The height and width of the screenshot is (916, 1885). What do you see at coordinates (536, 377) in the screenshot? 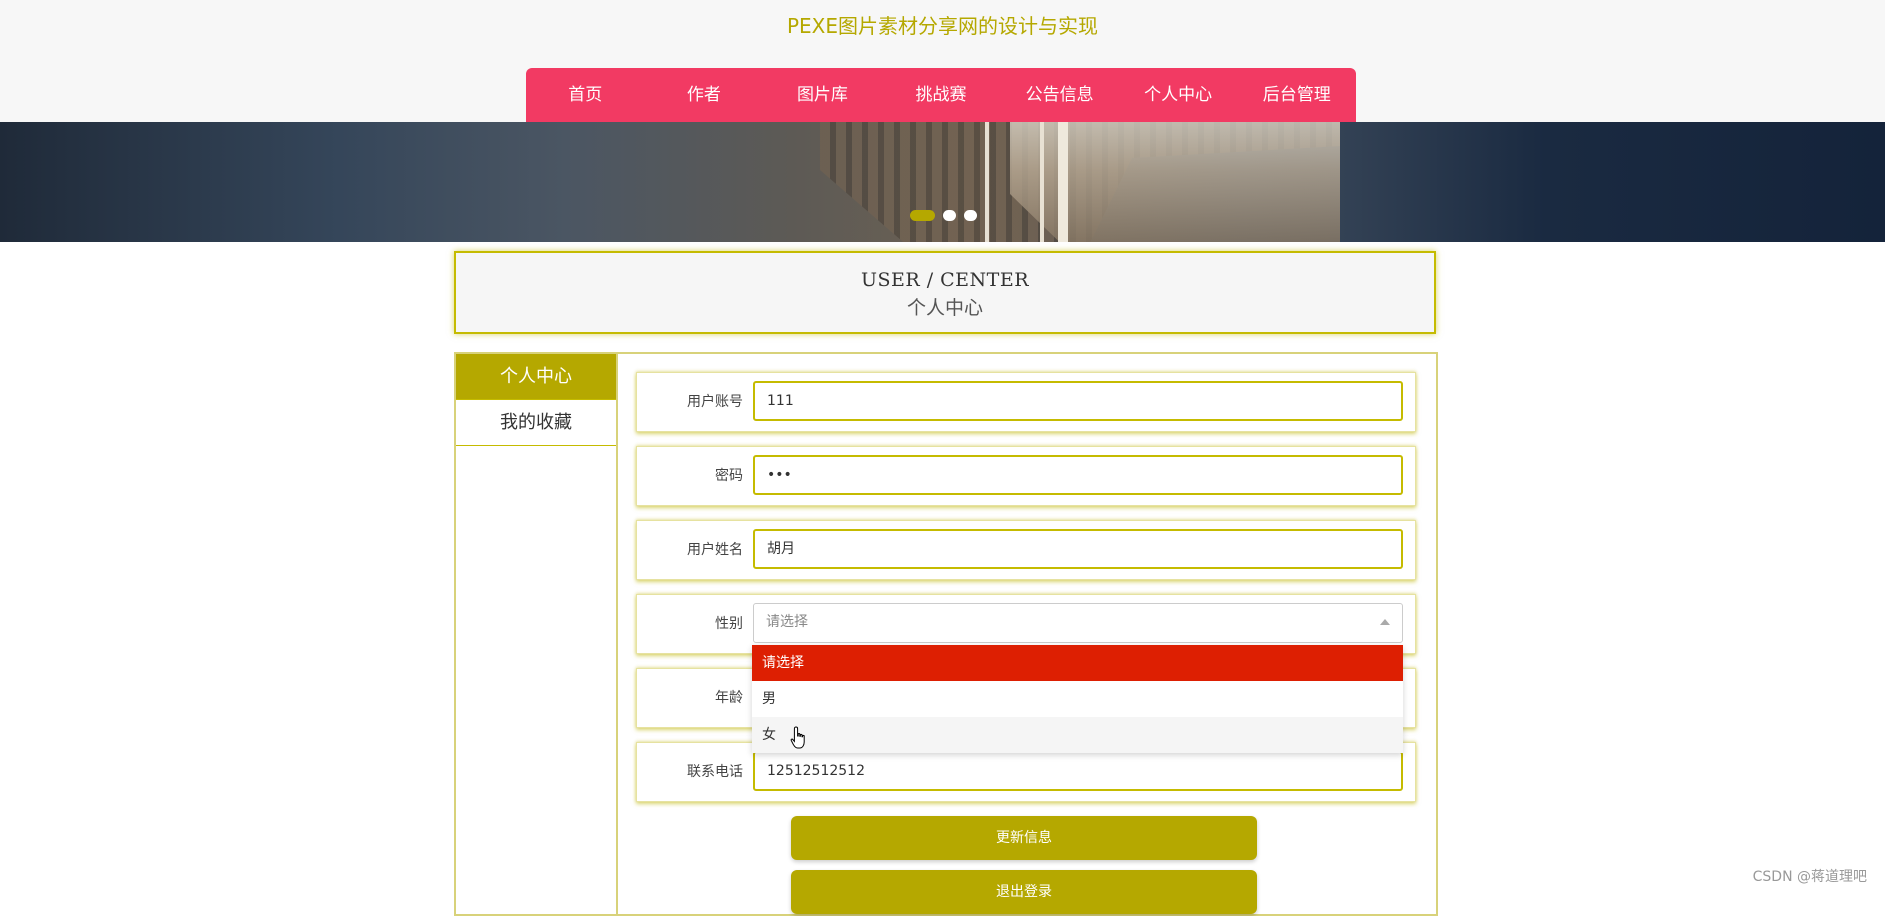
I see `sidebar-item-user-center: 个人中心` at bounding box center [536, 377].